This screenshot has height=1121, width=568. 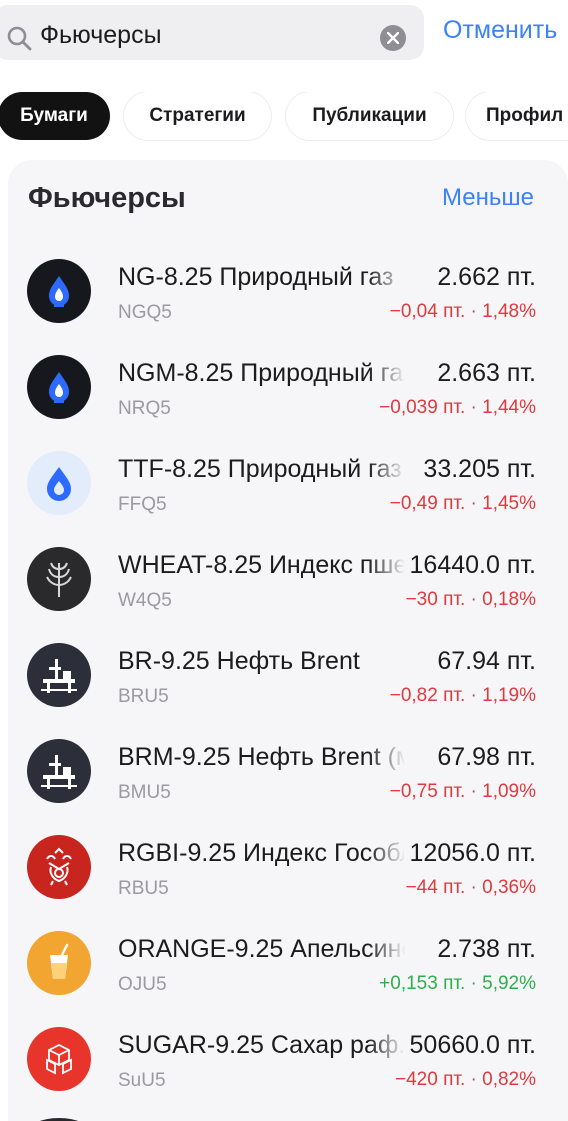 I want to click on instrument-name: BRM-9.25 Нефть Brent (мини), so click(x=263, y=757).